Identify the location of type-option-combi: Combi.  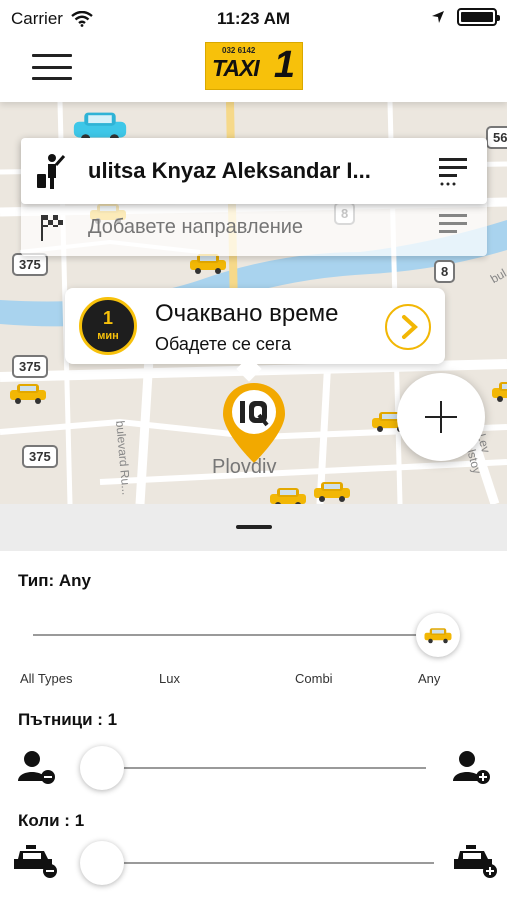
(314, 678).